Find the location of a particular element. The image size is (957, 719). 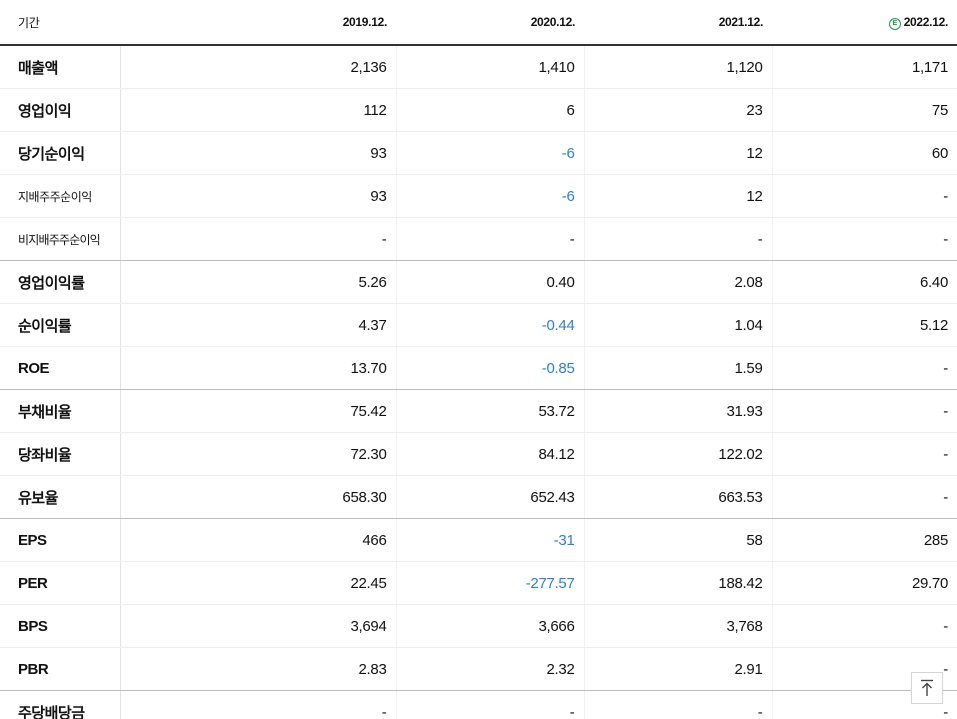

table-row-pbr: PBR 2.83 2.32 2.91 - is located at coordinates (478, 669).